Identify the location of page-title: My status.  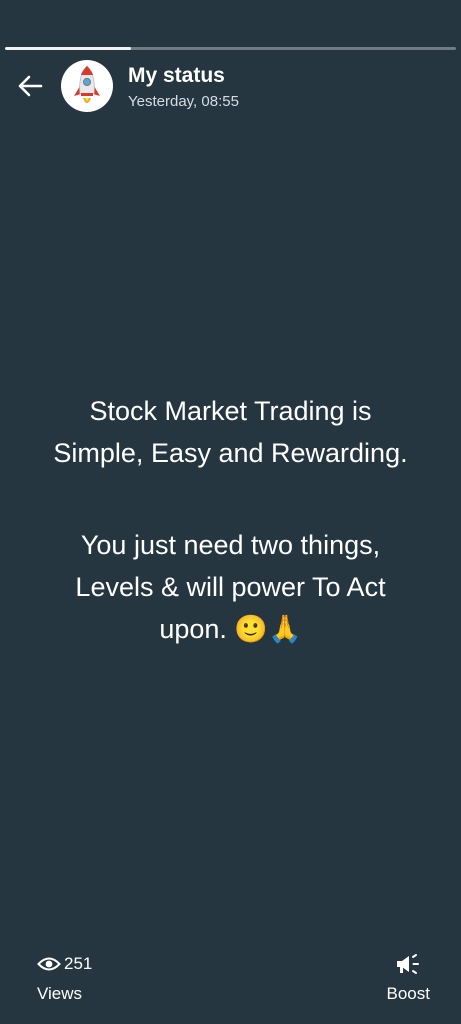
(176, 75).